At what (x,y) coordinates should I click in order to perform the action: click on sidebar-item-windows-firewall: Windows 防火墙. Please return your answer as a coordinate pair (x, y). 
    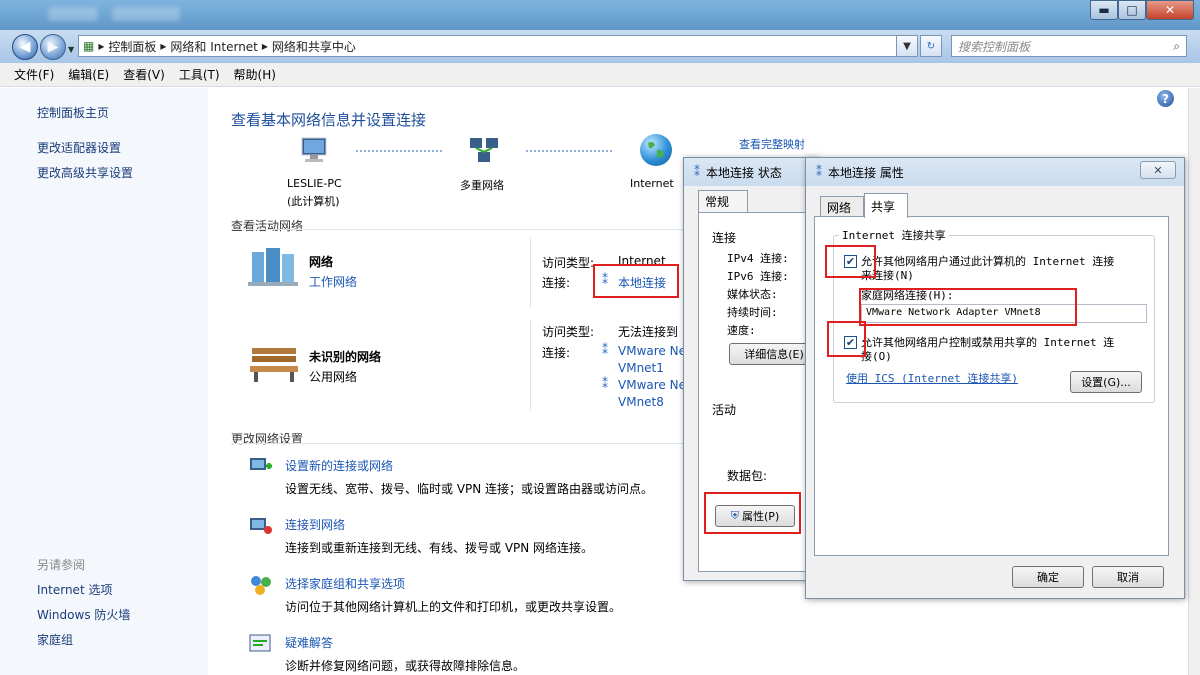
    Looking at the image, I should click on (83, 614).